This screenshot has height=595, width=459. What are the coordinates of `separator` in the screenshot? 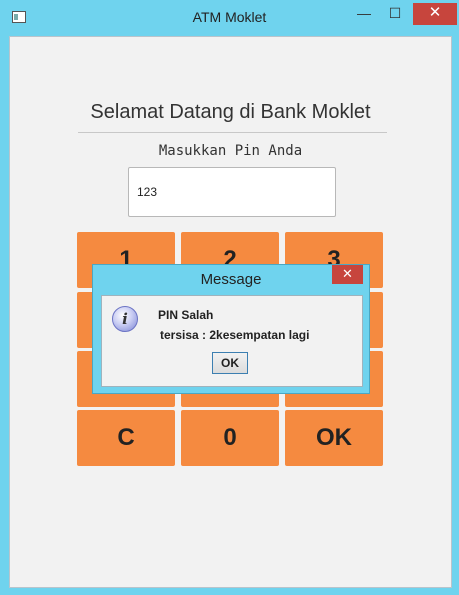 It's located at (232, 132).